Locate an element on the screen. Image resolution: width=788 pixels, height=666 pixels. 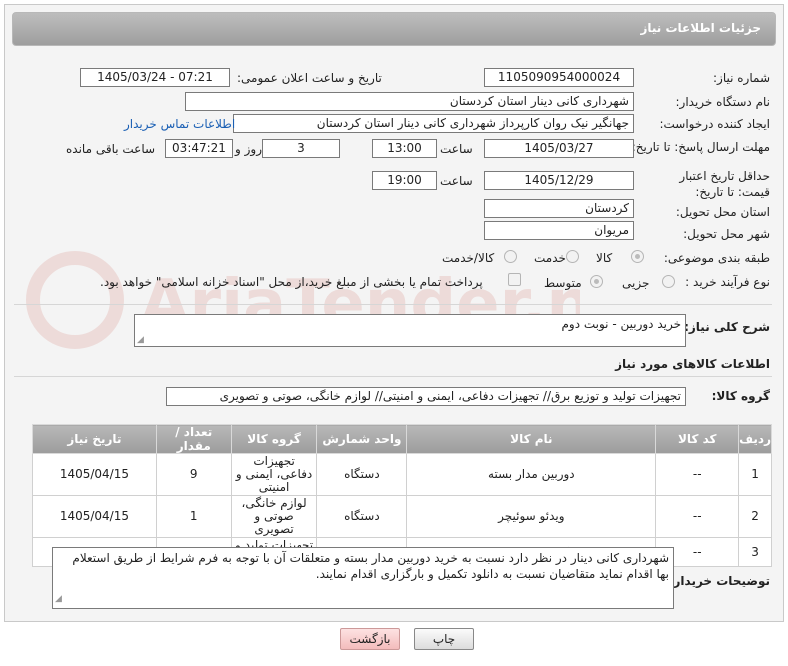
province-label: استان محل تحویل: is located at coordinates (722, 212).